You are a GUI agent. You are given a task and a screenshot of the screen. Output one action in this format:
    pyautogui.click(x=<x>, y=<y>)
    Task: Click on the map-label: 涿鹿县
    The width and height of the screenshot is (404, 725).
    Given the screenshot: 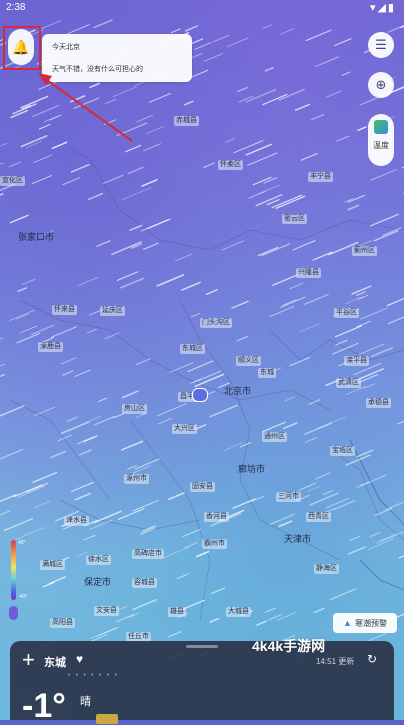 What is the action you would take?
    pyautogui.click(x=50, y=347)
    